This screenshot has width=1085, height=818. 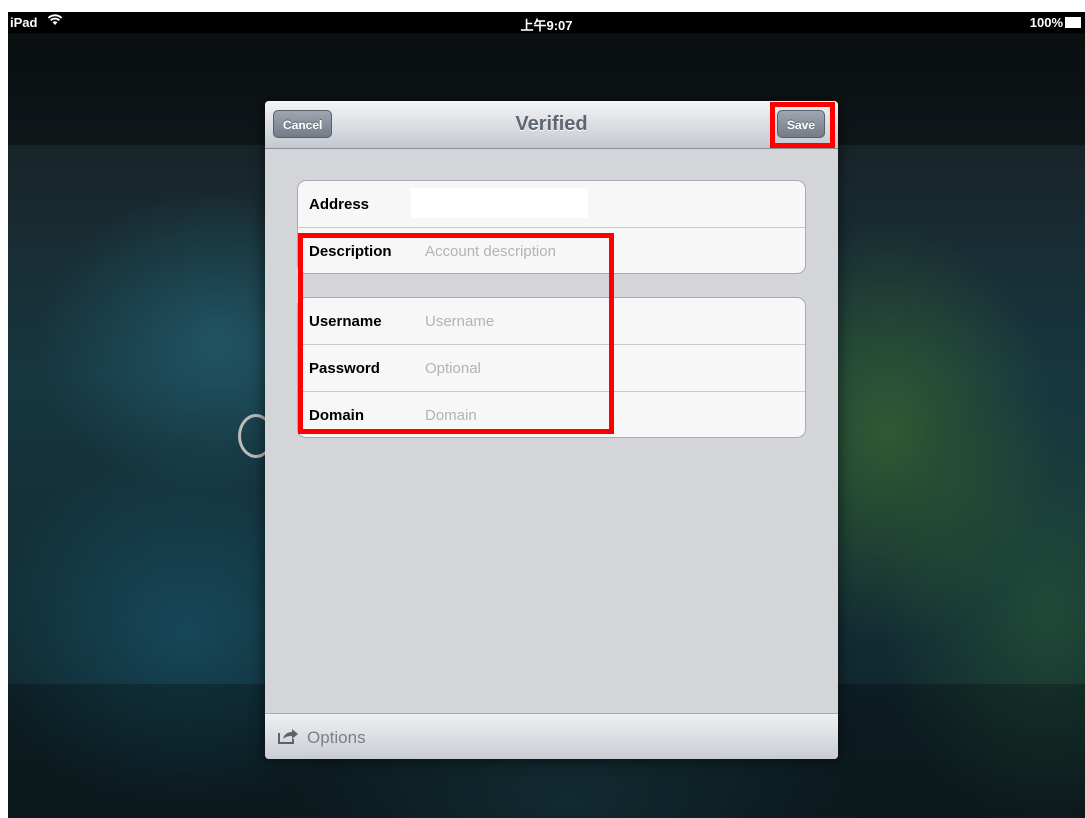 What do you see at coordinates (605, 368) in the screenshot?
I see `password-field` at bounding box center [605, 368].